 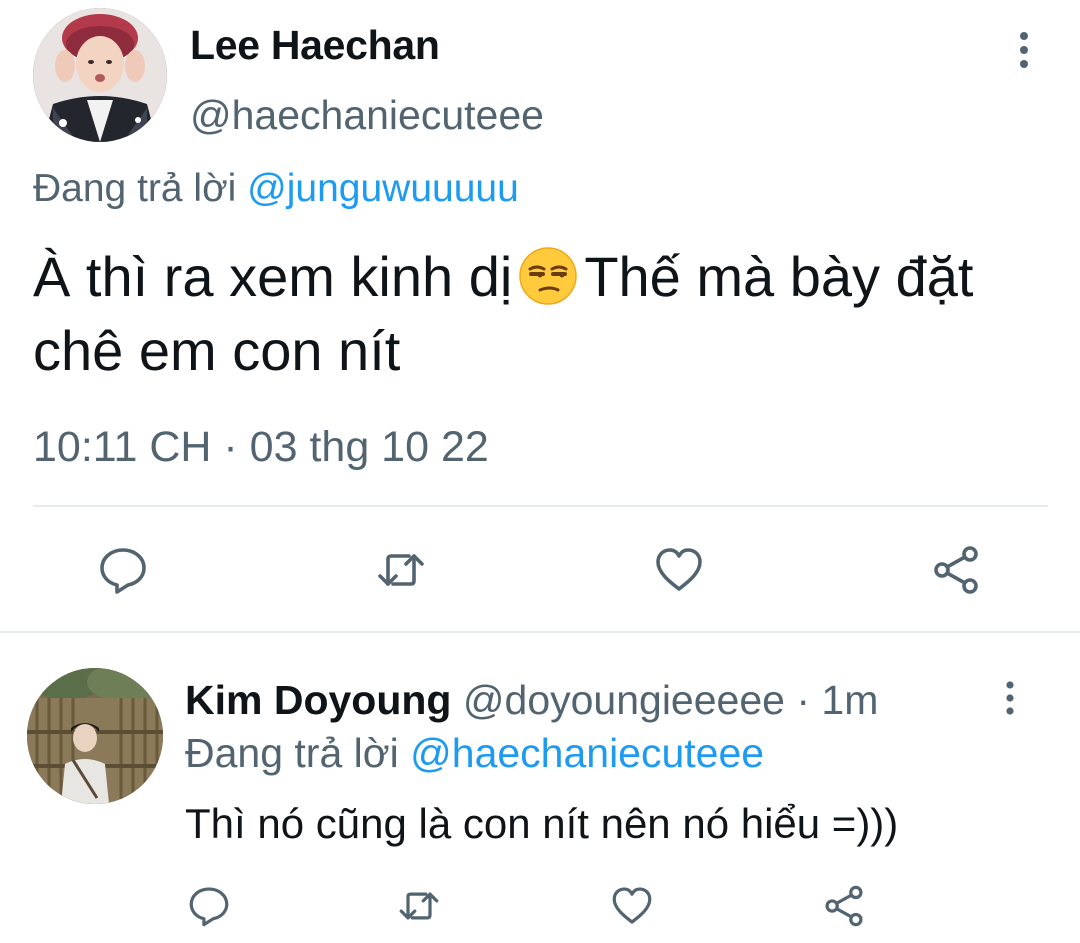 What do you see at coordinates (587, 753) in the screenshot?
I see `replying-to-mention: @haechaniecuteee` at bounding box center [587, 753].